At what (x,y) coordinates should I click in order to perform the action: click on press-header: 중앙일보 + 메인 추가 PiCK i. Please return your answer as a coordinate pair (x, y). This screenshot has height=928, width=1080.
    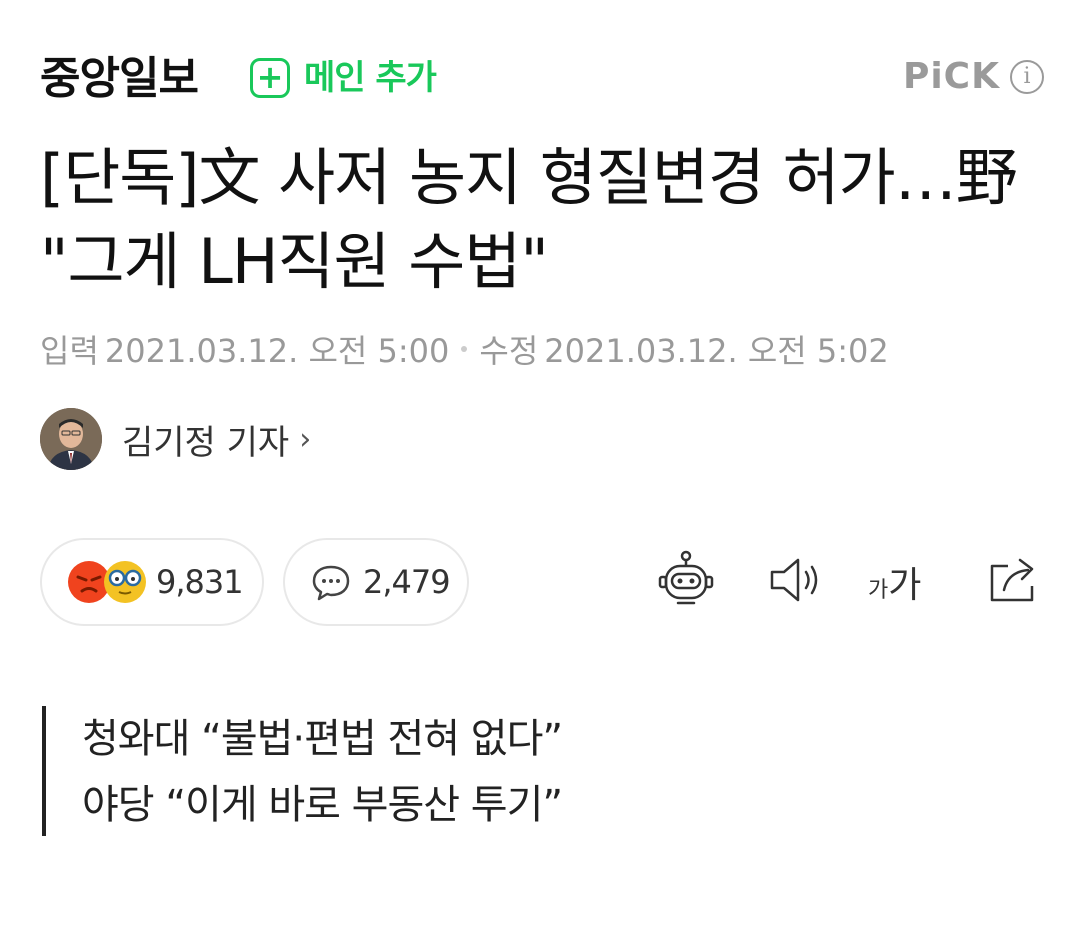
    Looking at the image, I should click on (542, 80).